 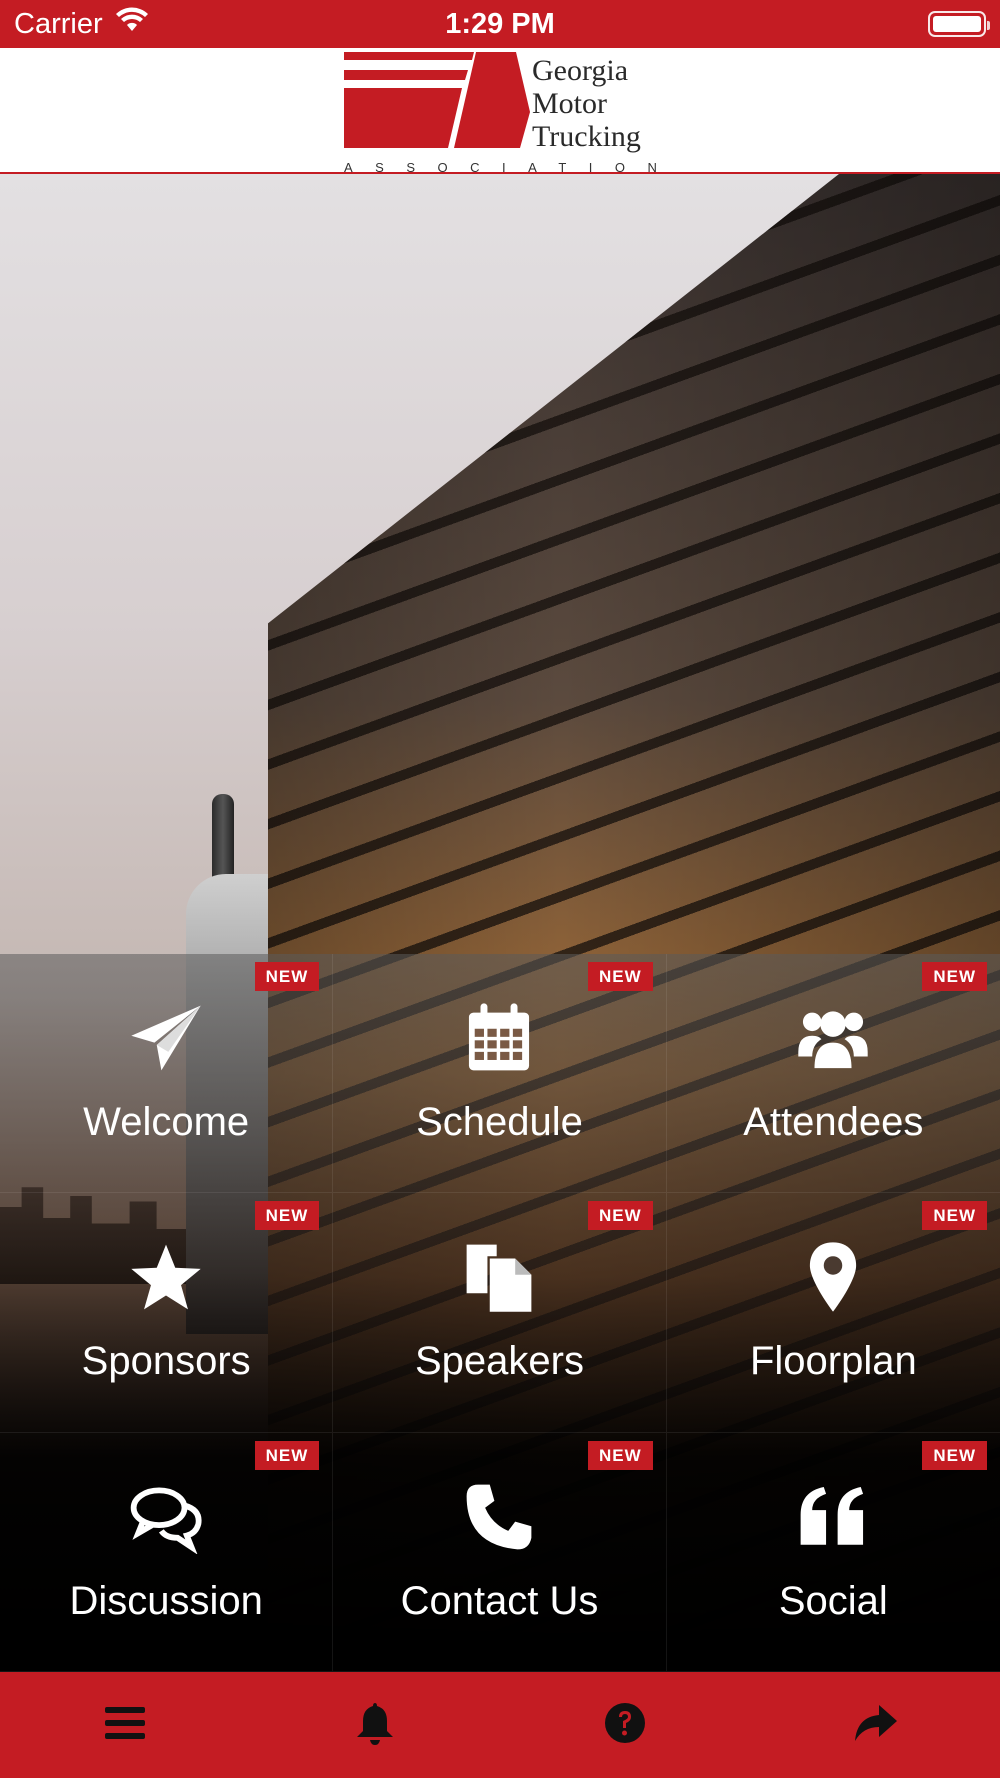 I want to click on logo-line-motor: Motor, so click(x=569, y=103).